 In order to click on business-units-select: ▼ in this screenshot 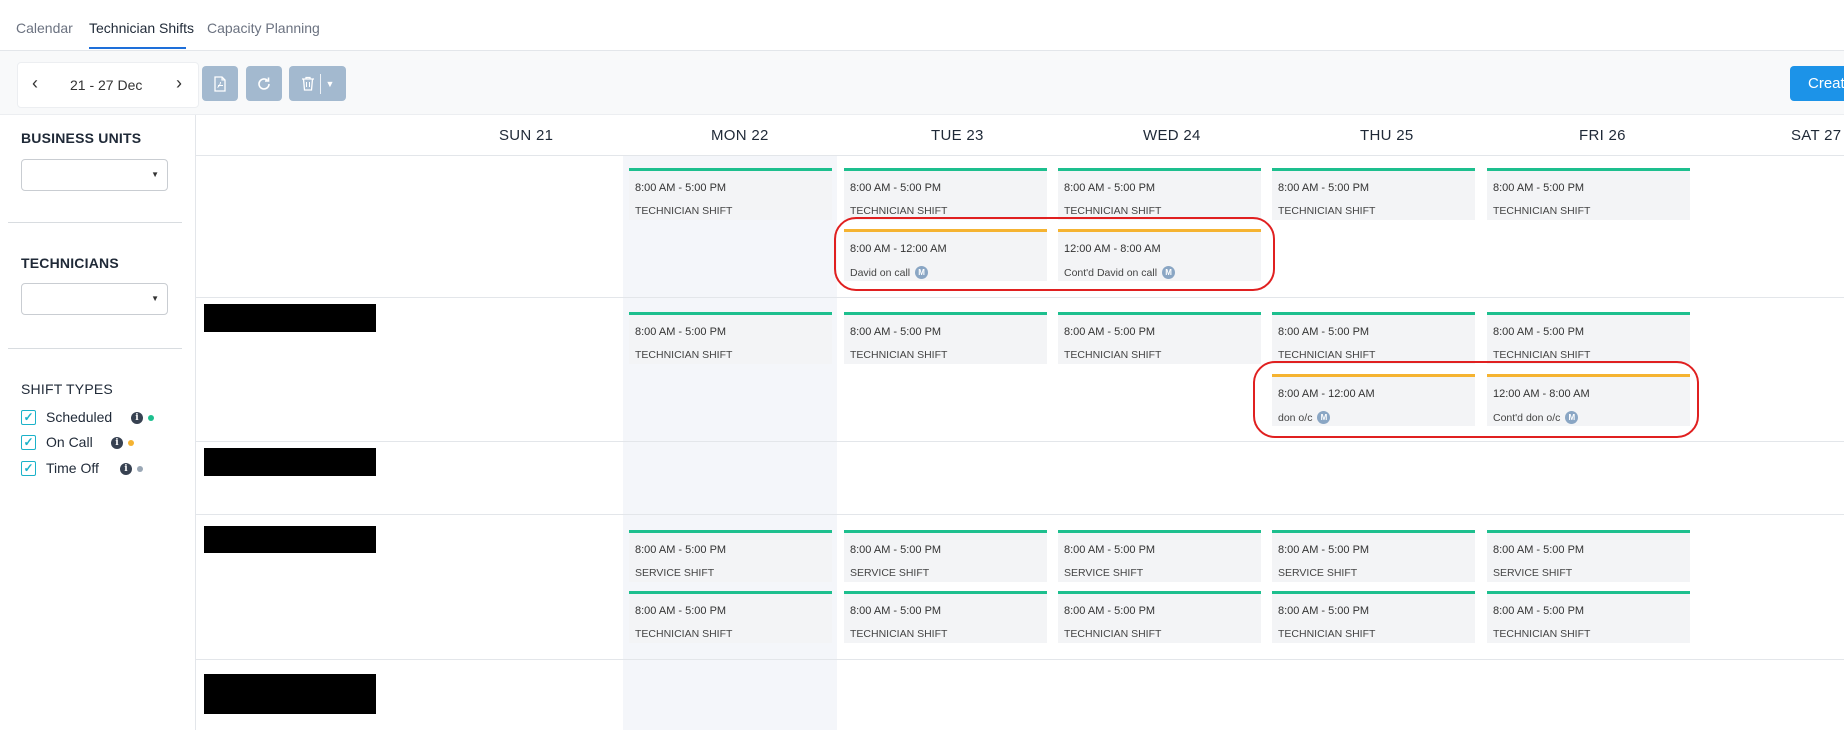, I will do `click(94, 175)`.